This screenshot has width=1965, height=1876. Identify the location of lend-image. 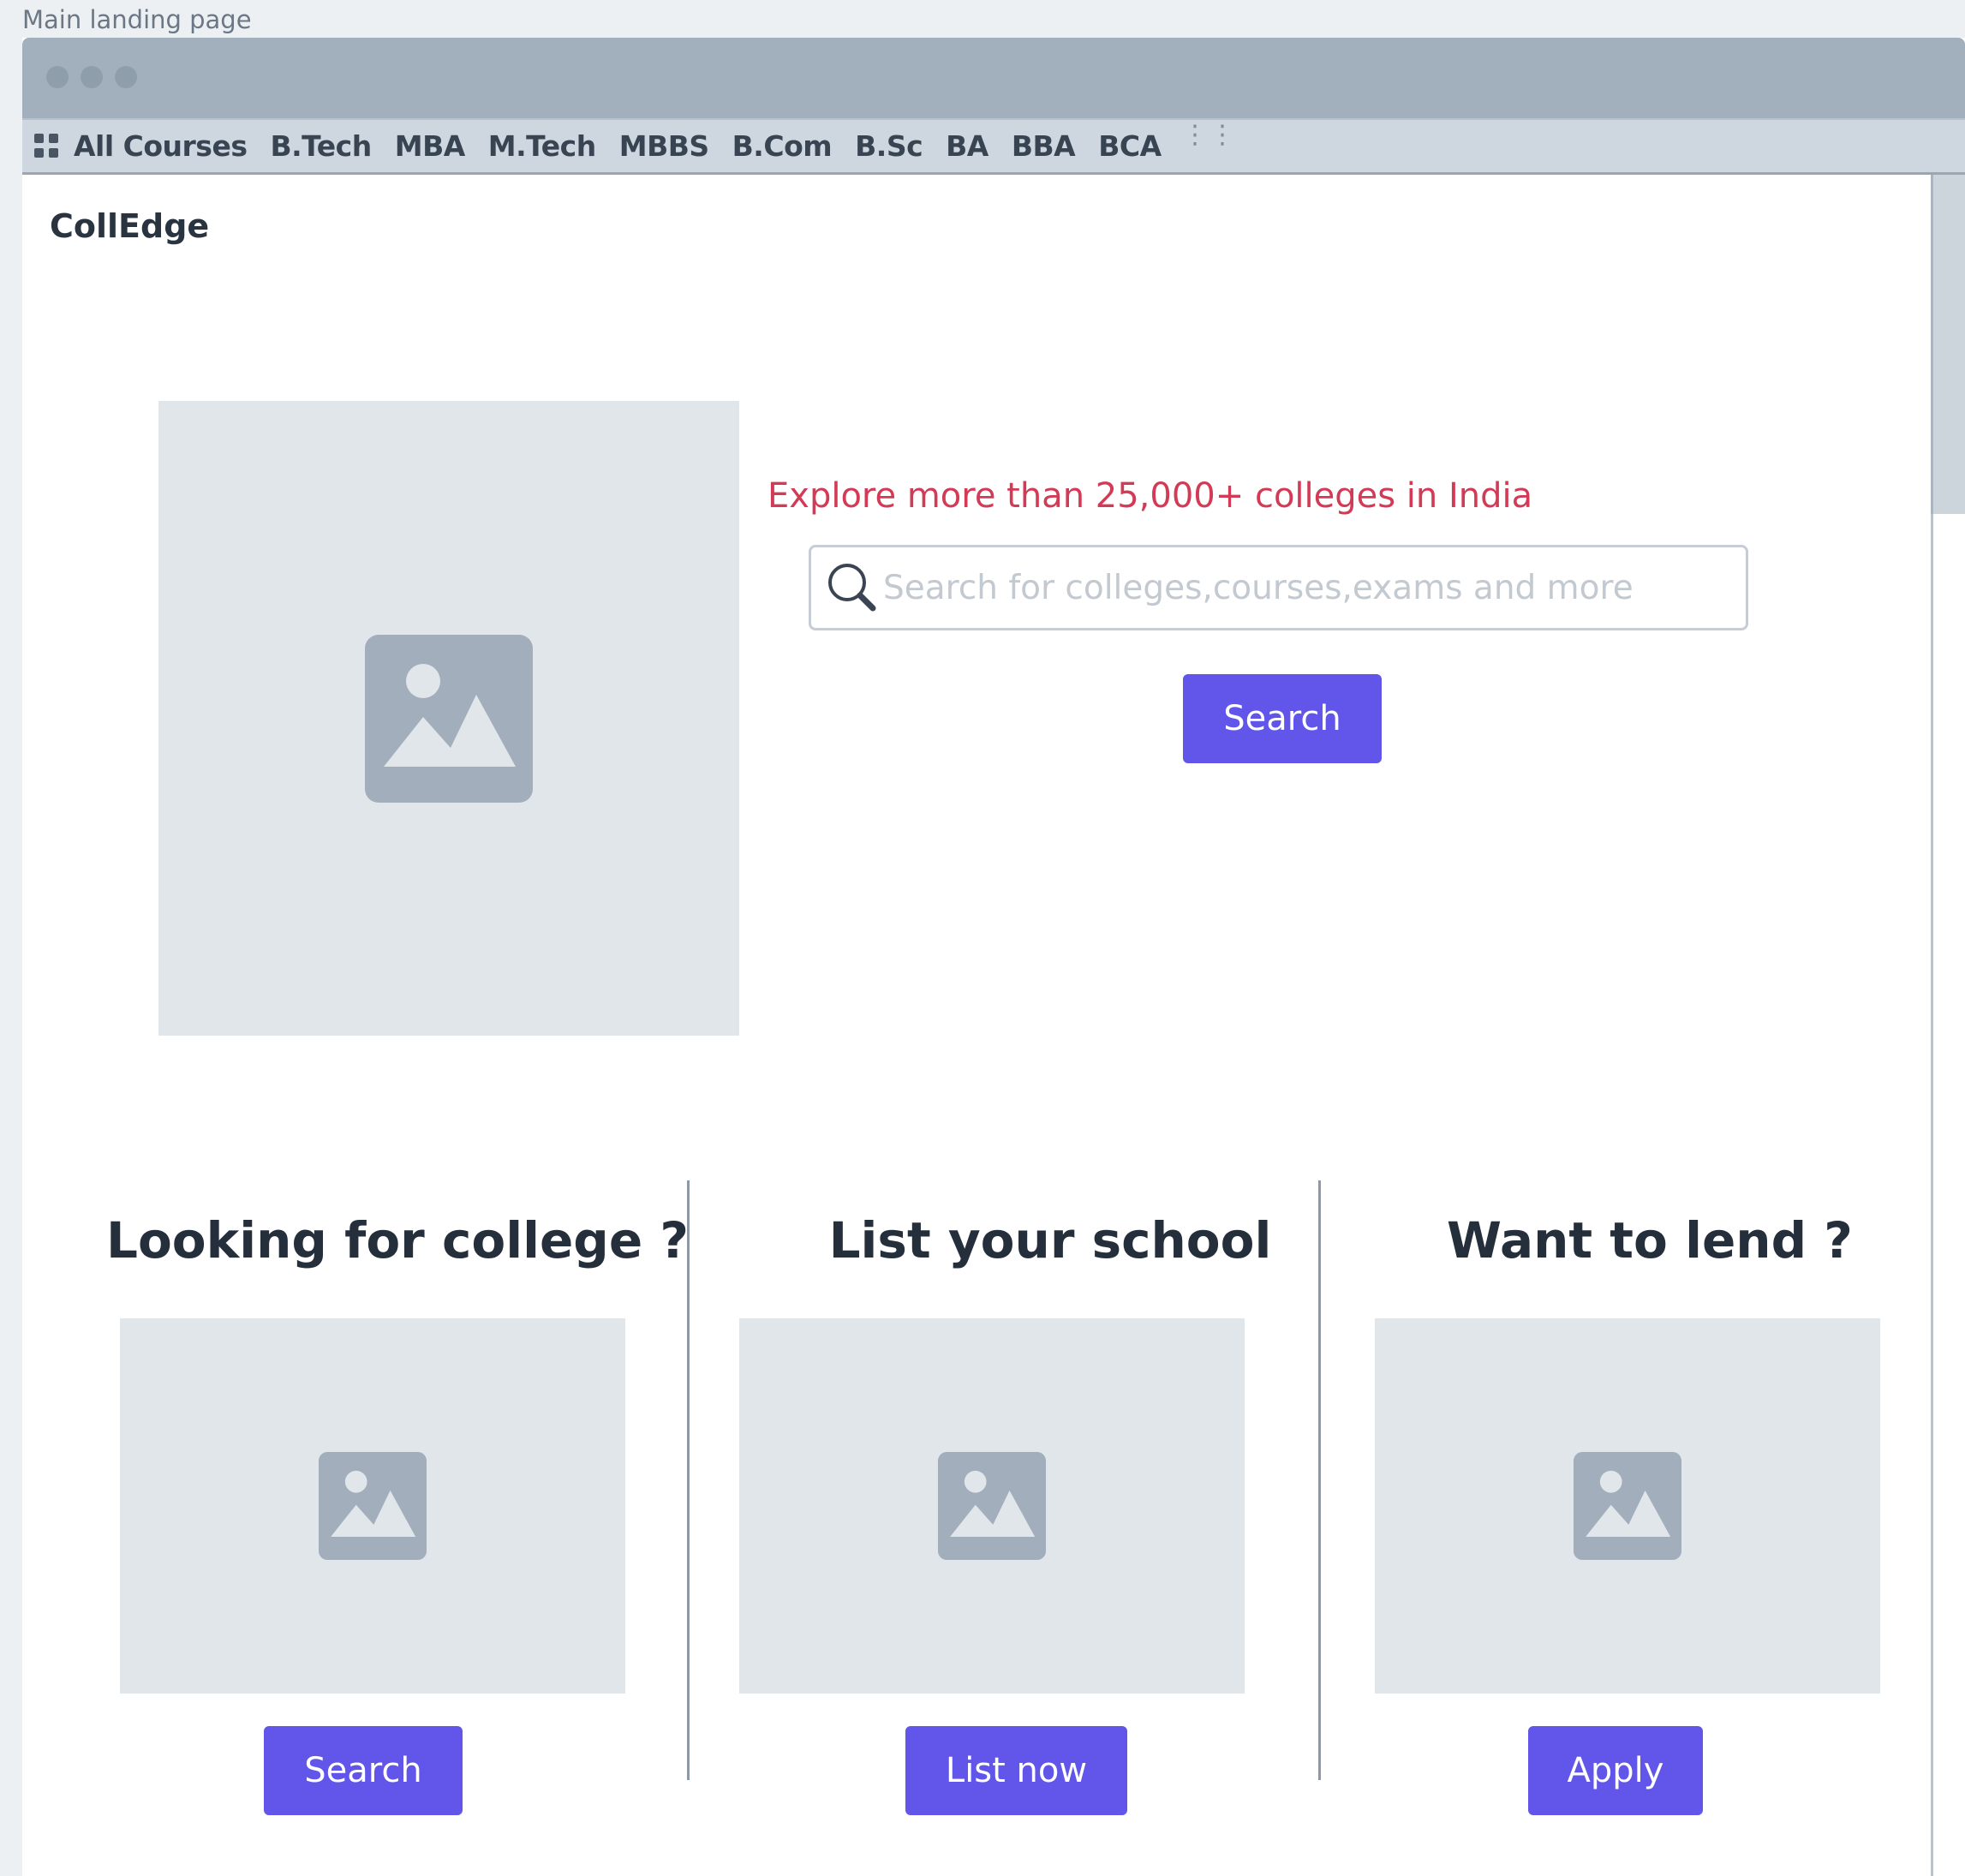
(1627, 1506).